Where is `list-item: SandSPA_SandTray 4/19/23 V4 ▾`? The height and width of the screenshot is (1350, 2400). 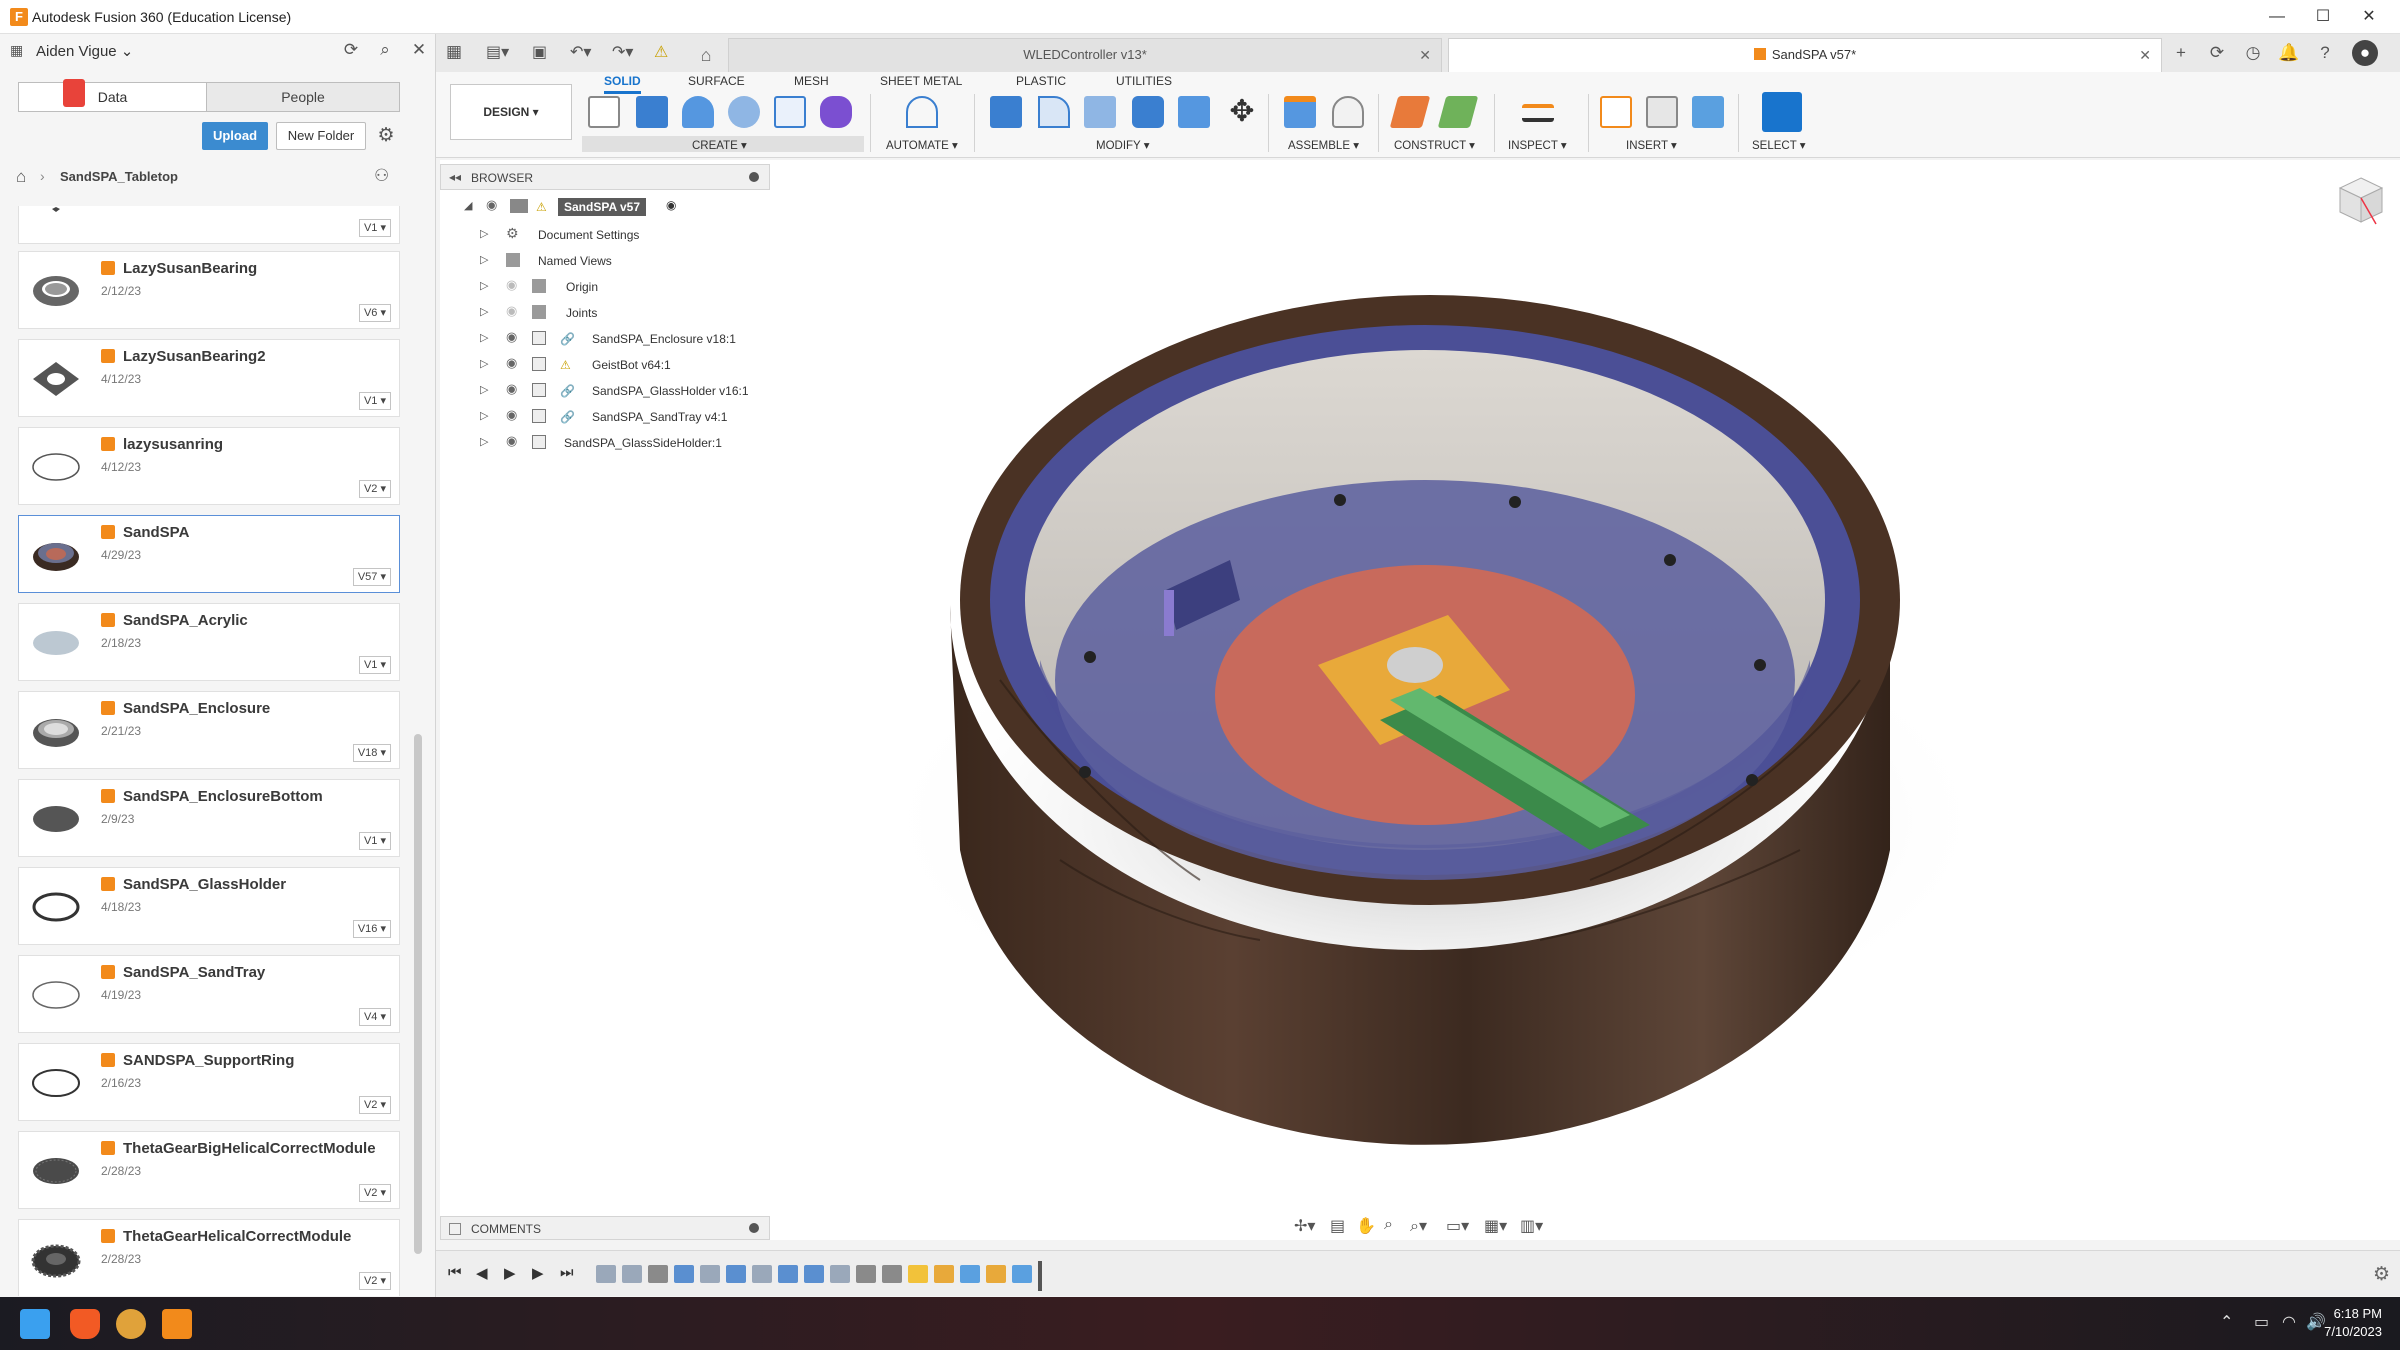
list-item: SandSPA_SandTray 4/19/23 V4 ▾ is located at coordinates (209, 994).